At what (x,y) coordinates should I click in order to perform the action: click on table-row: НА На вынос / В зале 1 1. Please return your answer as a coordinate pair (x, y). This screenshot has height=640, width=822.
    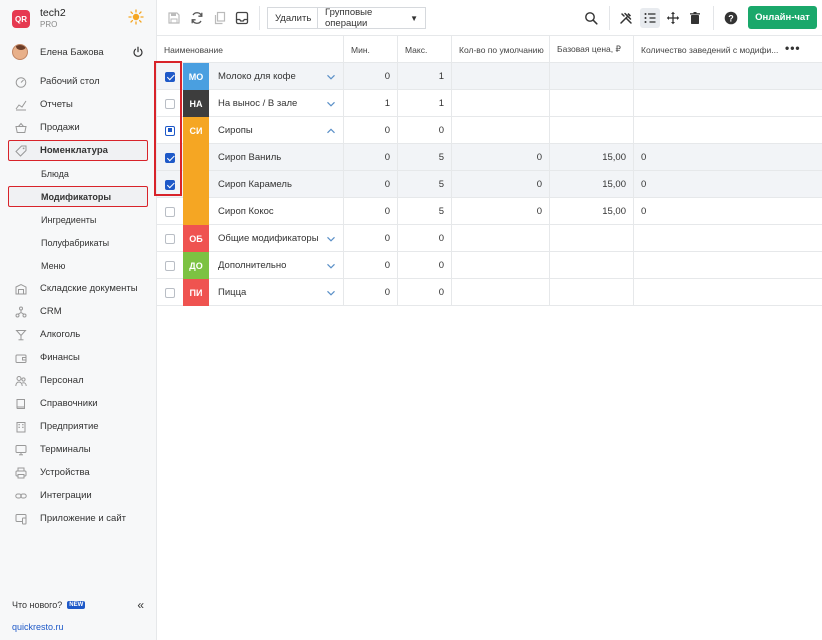
    Looking at the image, I should click on (489, 103).